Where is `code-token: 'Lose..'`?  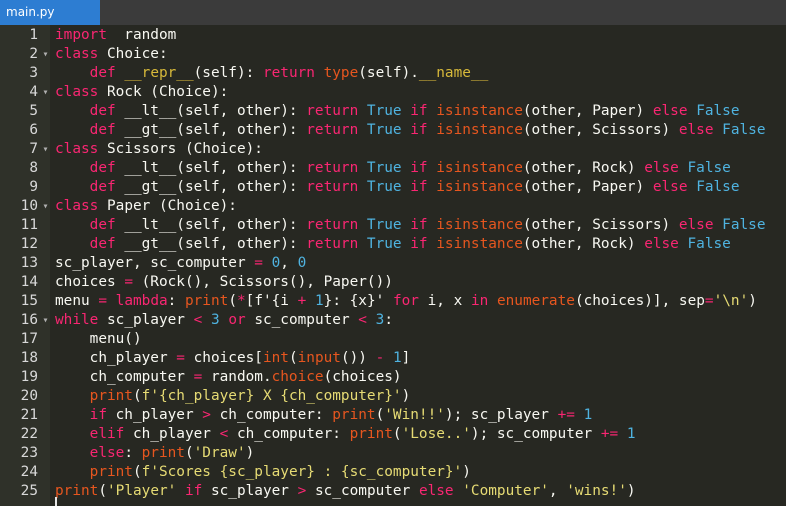
code-token: 'Lose..' is located at coordinates (436, 434).